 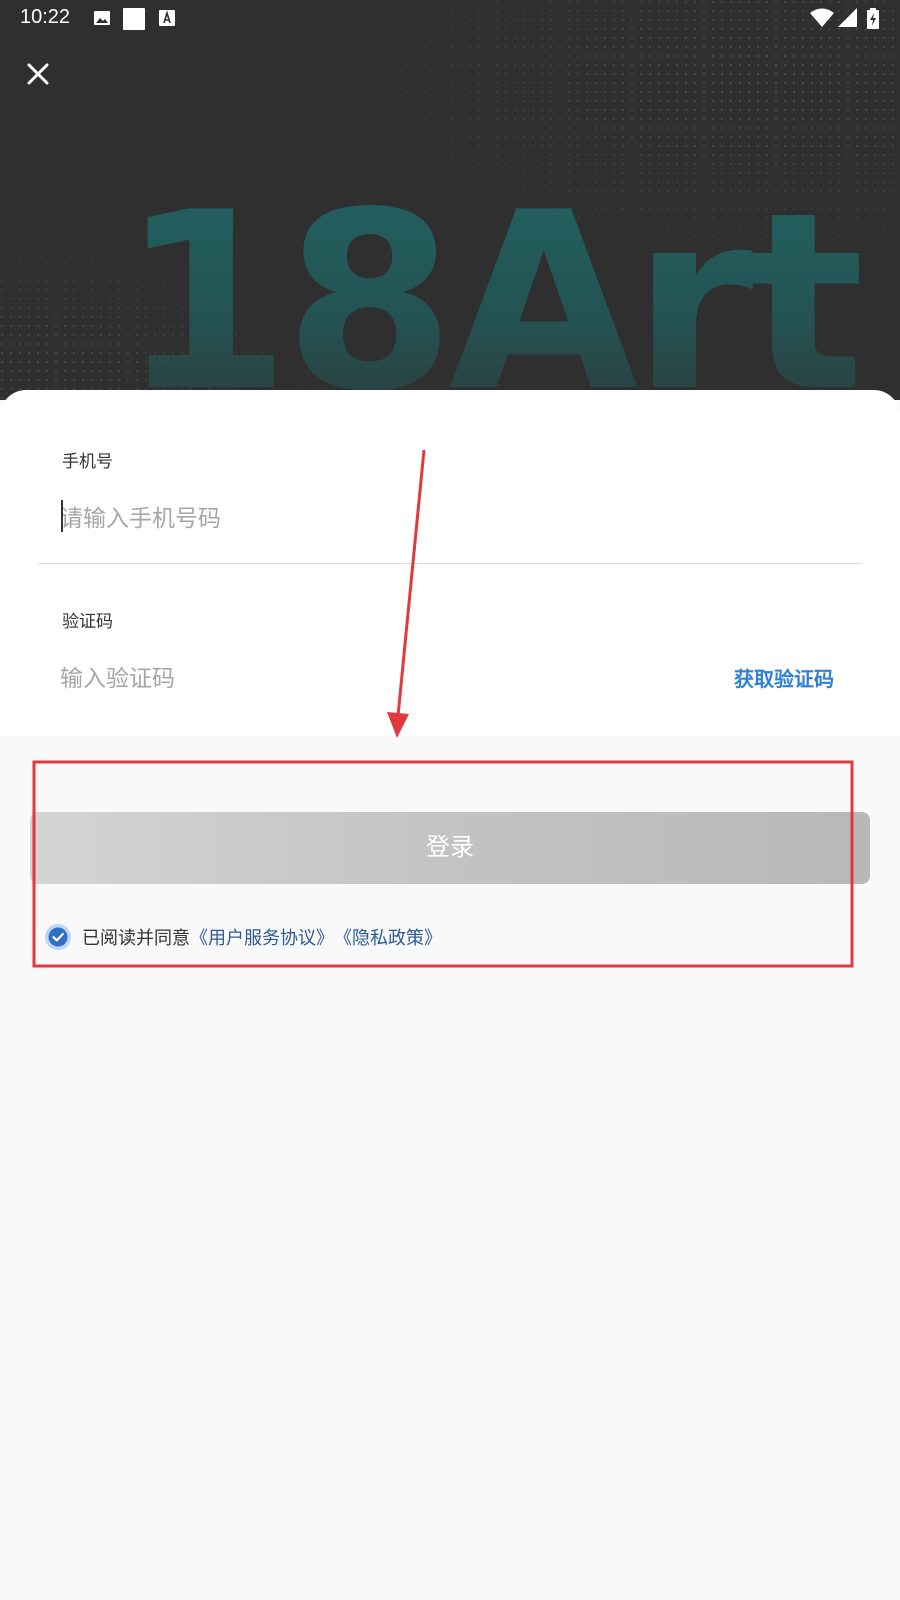 What do you see at coordinates (62, 516) in the screenshot?
I see `text-caret` at bounding box center [62, 516].